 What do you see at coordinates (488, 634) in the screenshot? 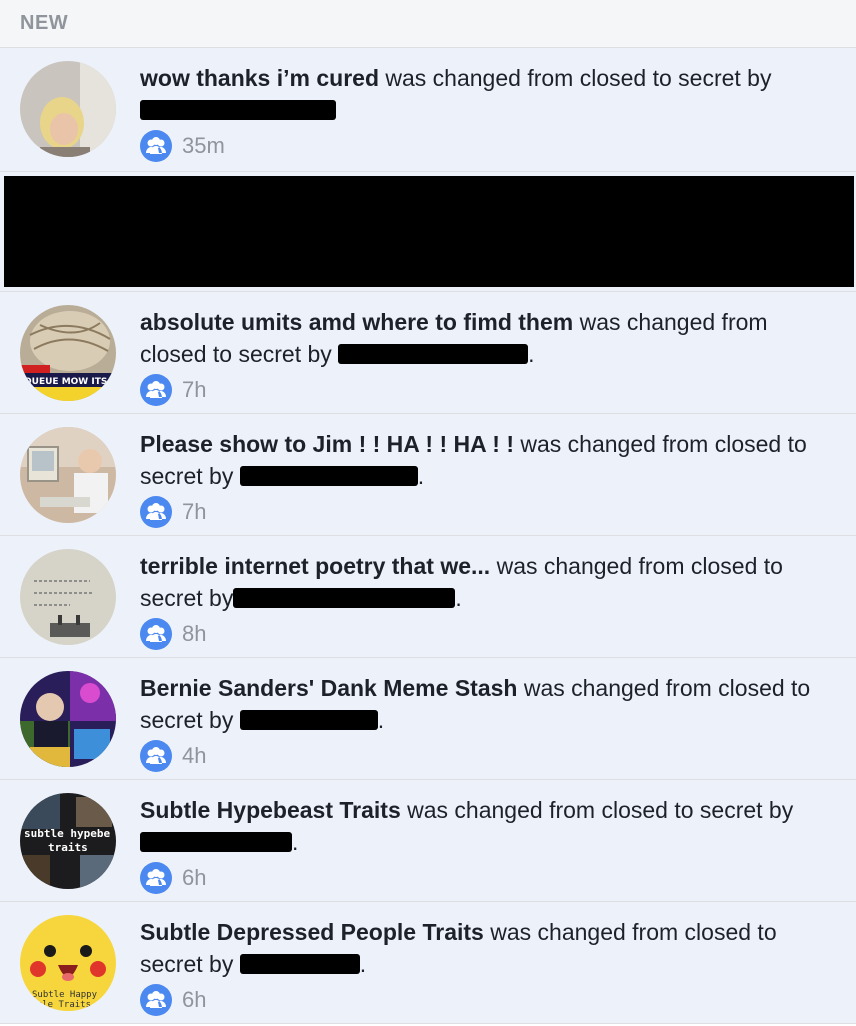
I see `notification-meta: 8h` at bounding box center [488, 634].